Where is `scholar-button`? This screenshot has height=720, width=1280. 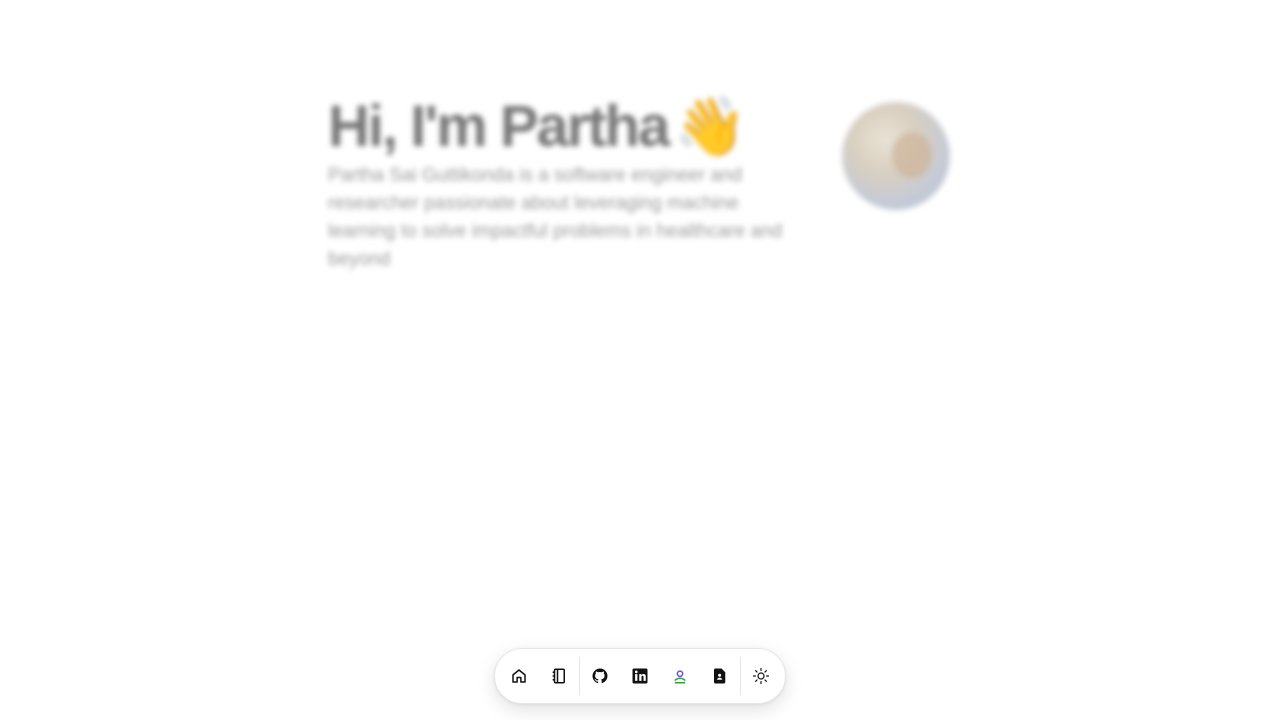
scholar-button is located at coordinates (680, 676).